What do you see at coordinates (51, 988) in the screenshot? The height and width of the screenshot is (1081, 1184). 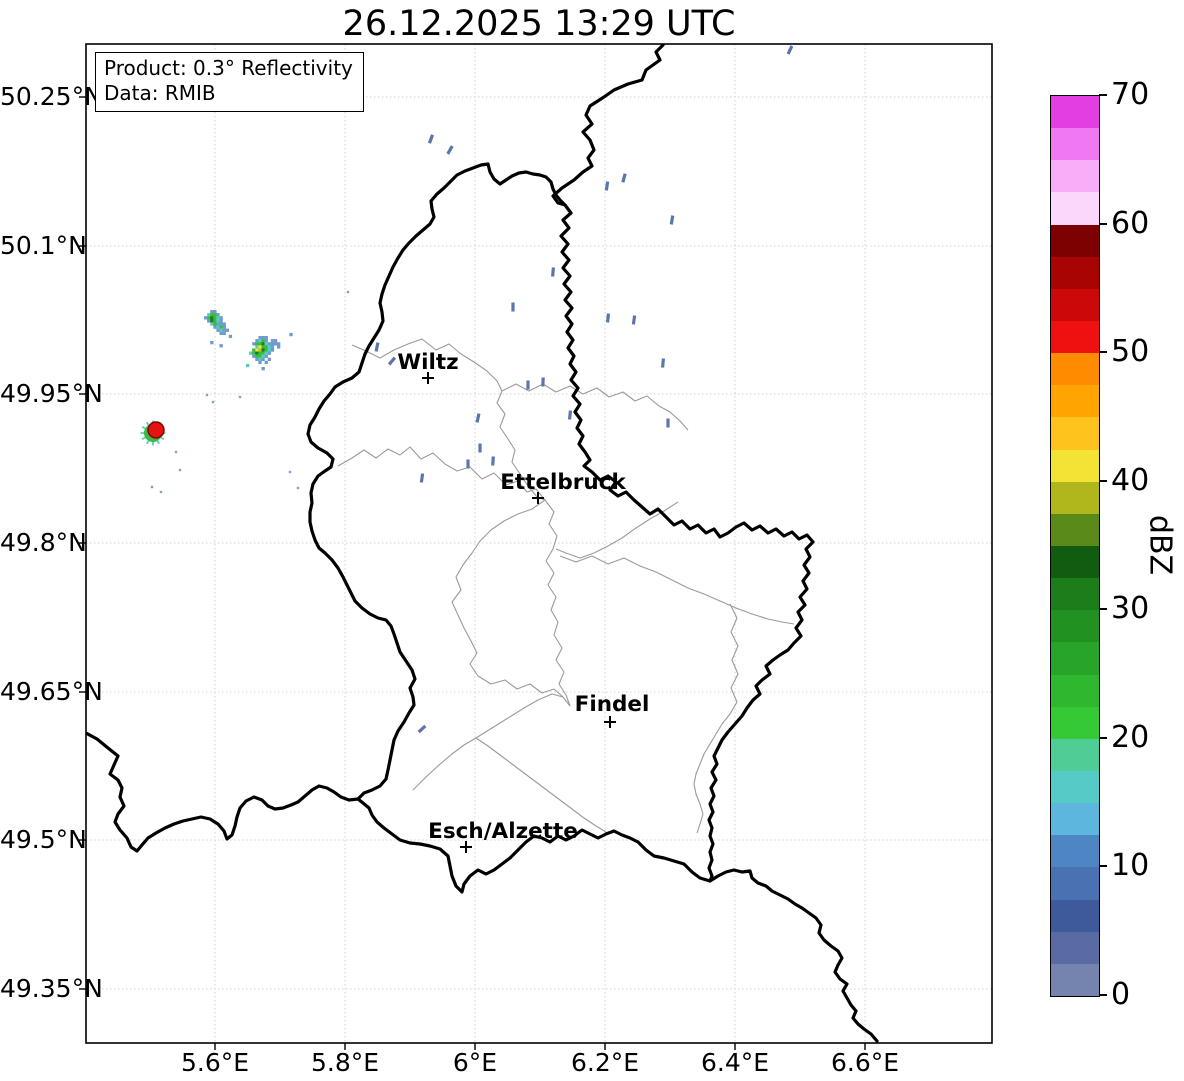 I see `y-tick-label: 49.35°N` at bounding box center [51, 988].